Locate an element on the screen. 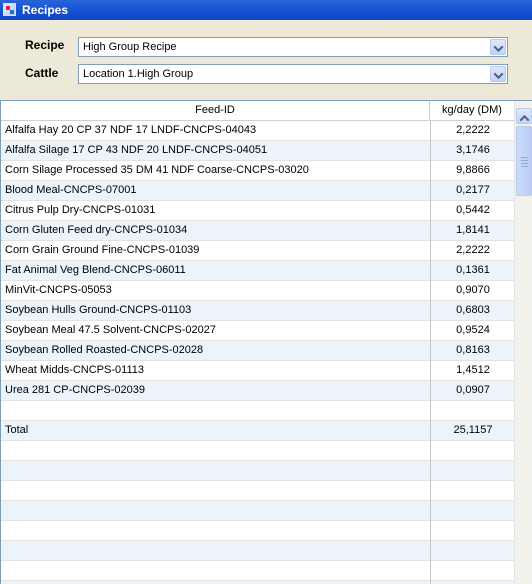 The height and width of the screenshot is (584, 532). feed-id-cell: Wheat Midds-CNCPS-01113 is located at coordinates (215, 370).